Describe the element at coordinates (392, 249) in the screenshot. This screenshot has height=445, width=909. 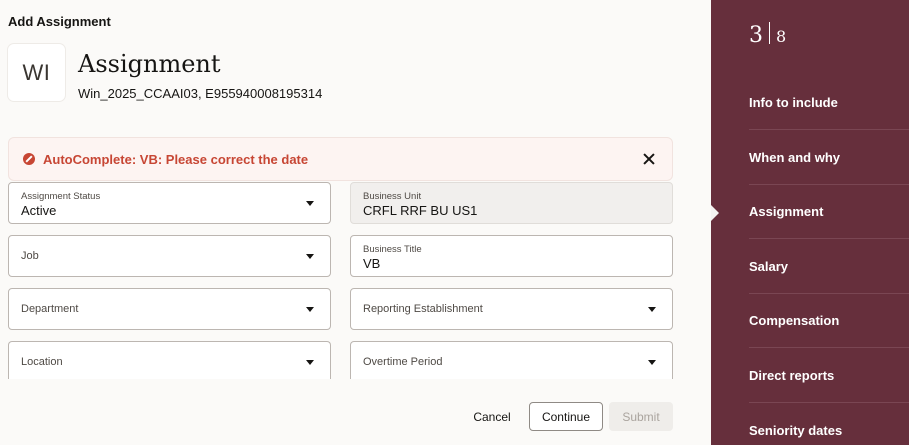
I see `field-label: Business Title` at that location.